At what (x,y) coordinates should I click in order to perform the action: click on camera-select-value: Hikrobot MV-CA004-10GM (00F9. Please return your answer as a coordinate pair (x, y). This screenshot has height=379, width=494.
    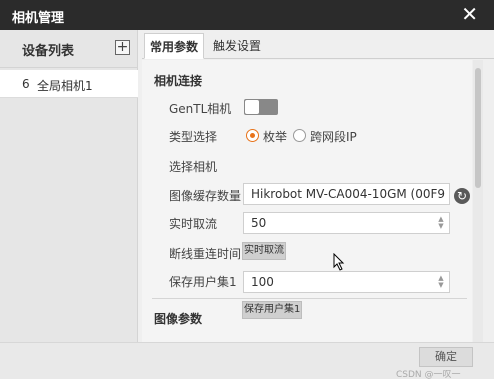
    Looking at the image, I should click on (348, 194).